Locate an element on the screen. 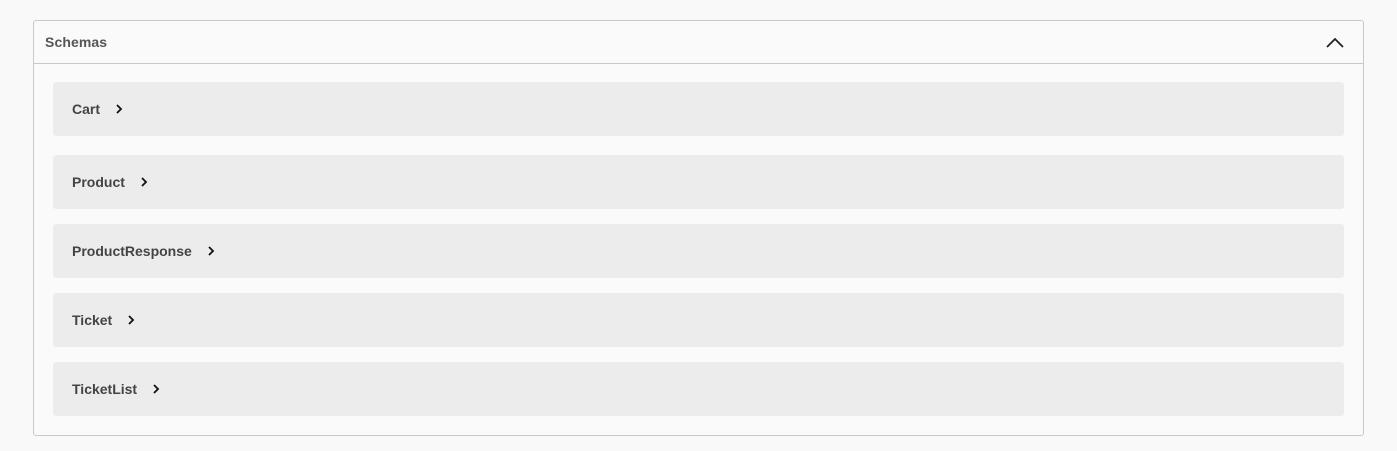 Image resolution: width=1397 pixels, height=451 pixels. schema-name: Cart is located at coordinates (86, 109).